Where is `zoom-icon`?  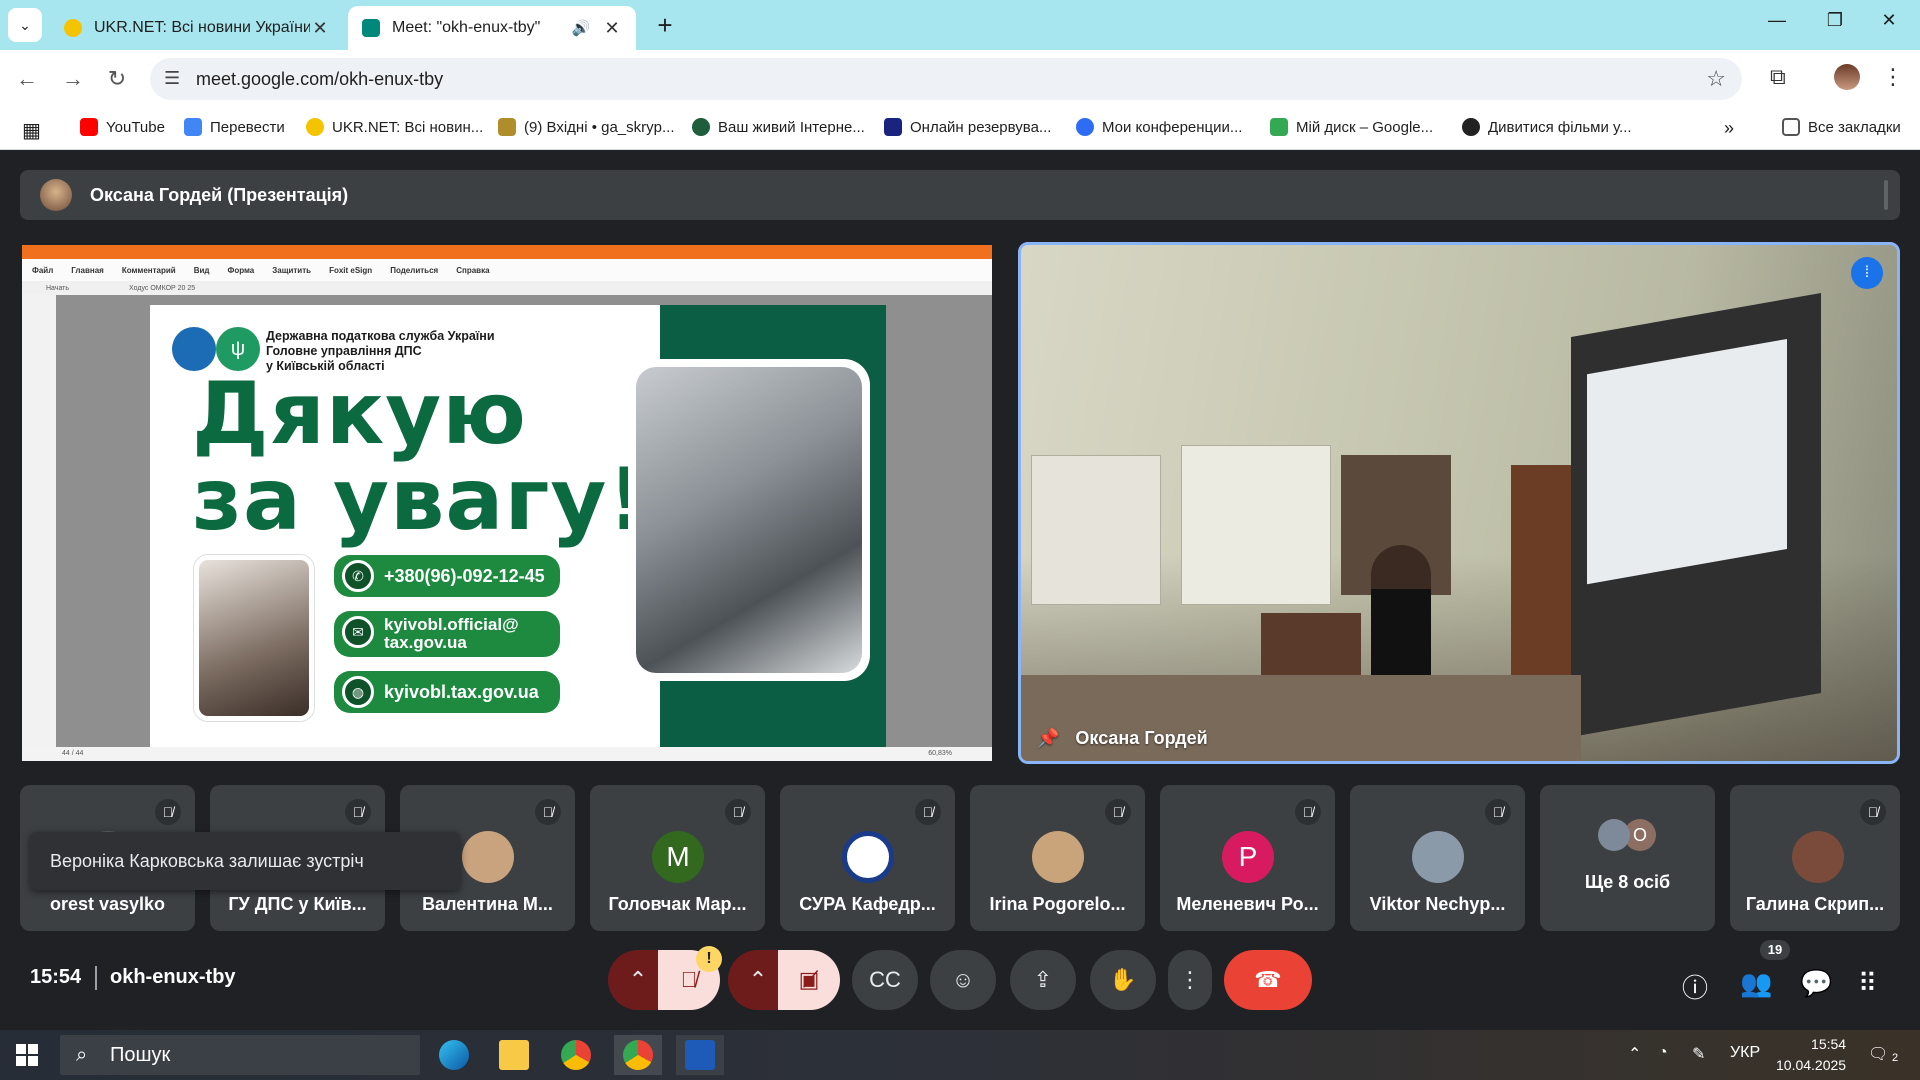 zoom-icon is located at coordinates (1085, 127).